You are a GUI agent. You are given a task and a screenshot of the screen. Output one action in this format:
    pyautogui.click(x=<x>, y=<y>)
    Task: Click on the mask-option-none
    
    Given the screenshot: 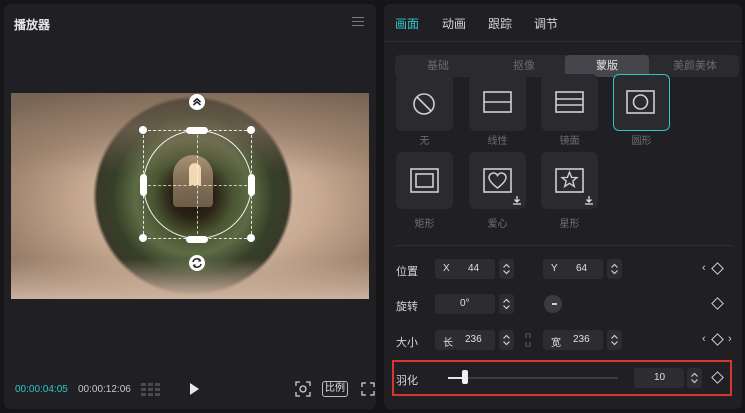 What is the action you would take?
    pyautogui.click(x=424, y=102)
    